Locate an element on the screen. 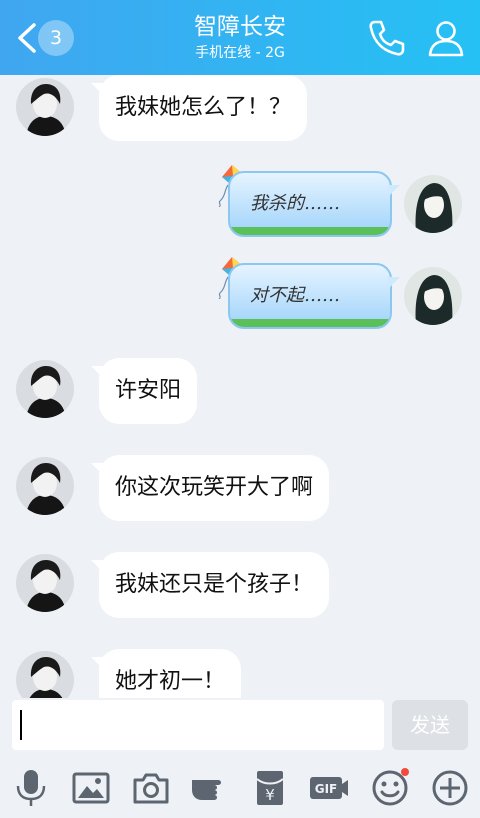 This screenshot has width=480, height=818. message-input is located at coordinates (198, 725).